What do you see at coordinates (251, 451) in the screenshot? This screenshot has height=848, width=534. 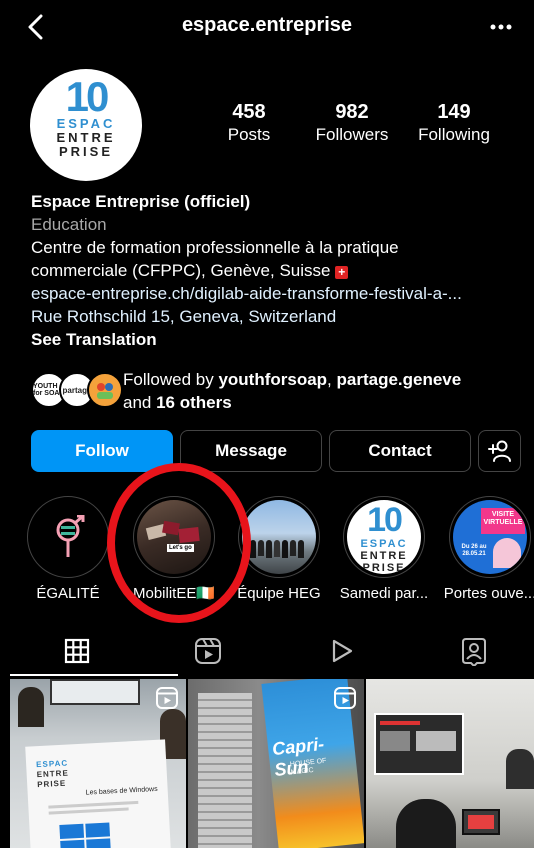 I see `message-button: Message` at bounding box center [251, 451].